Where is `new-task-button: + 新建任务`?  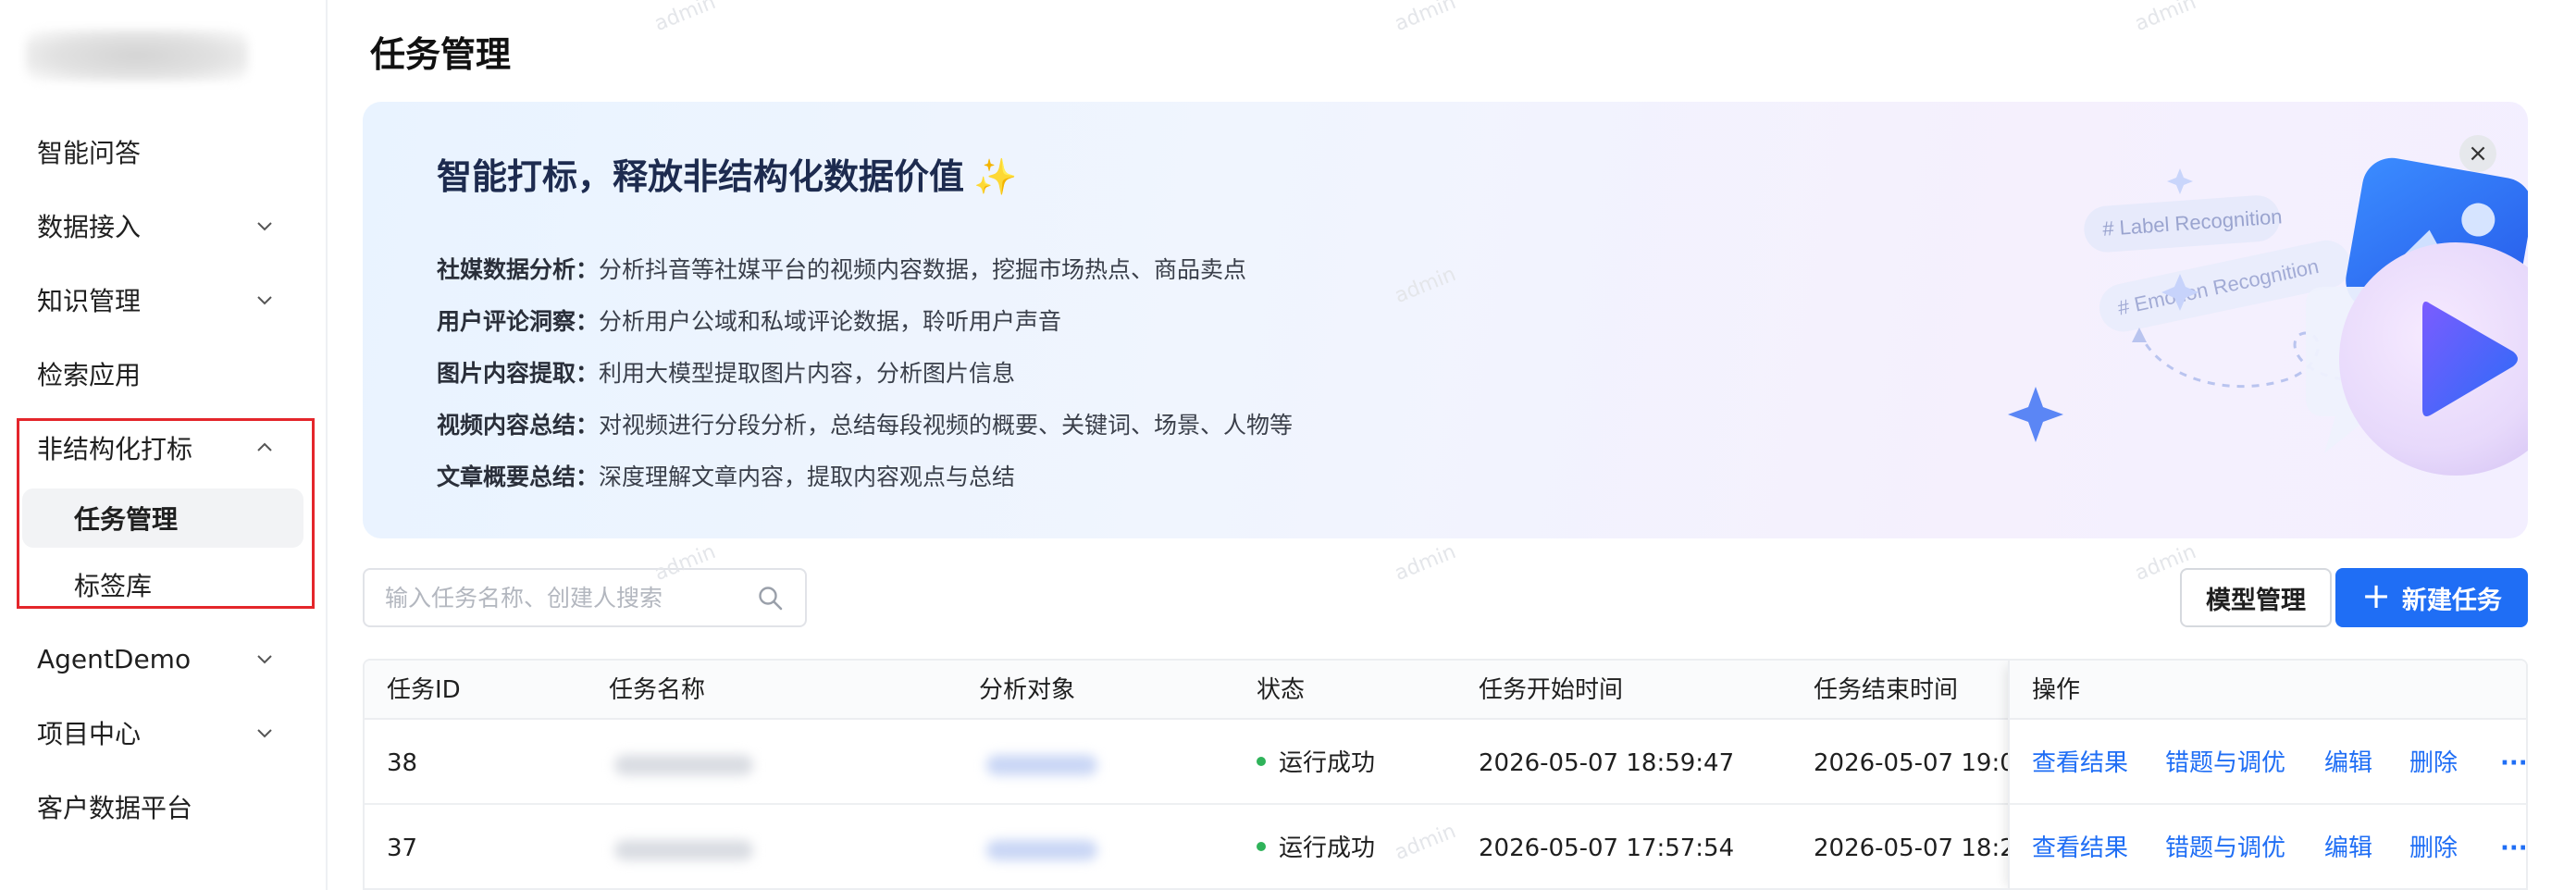
new-task-button: + 新建任务 is located at coordinates (2431, 598).